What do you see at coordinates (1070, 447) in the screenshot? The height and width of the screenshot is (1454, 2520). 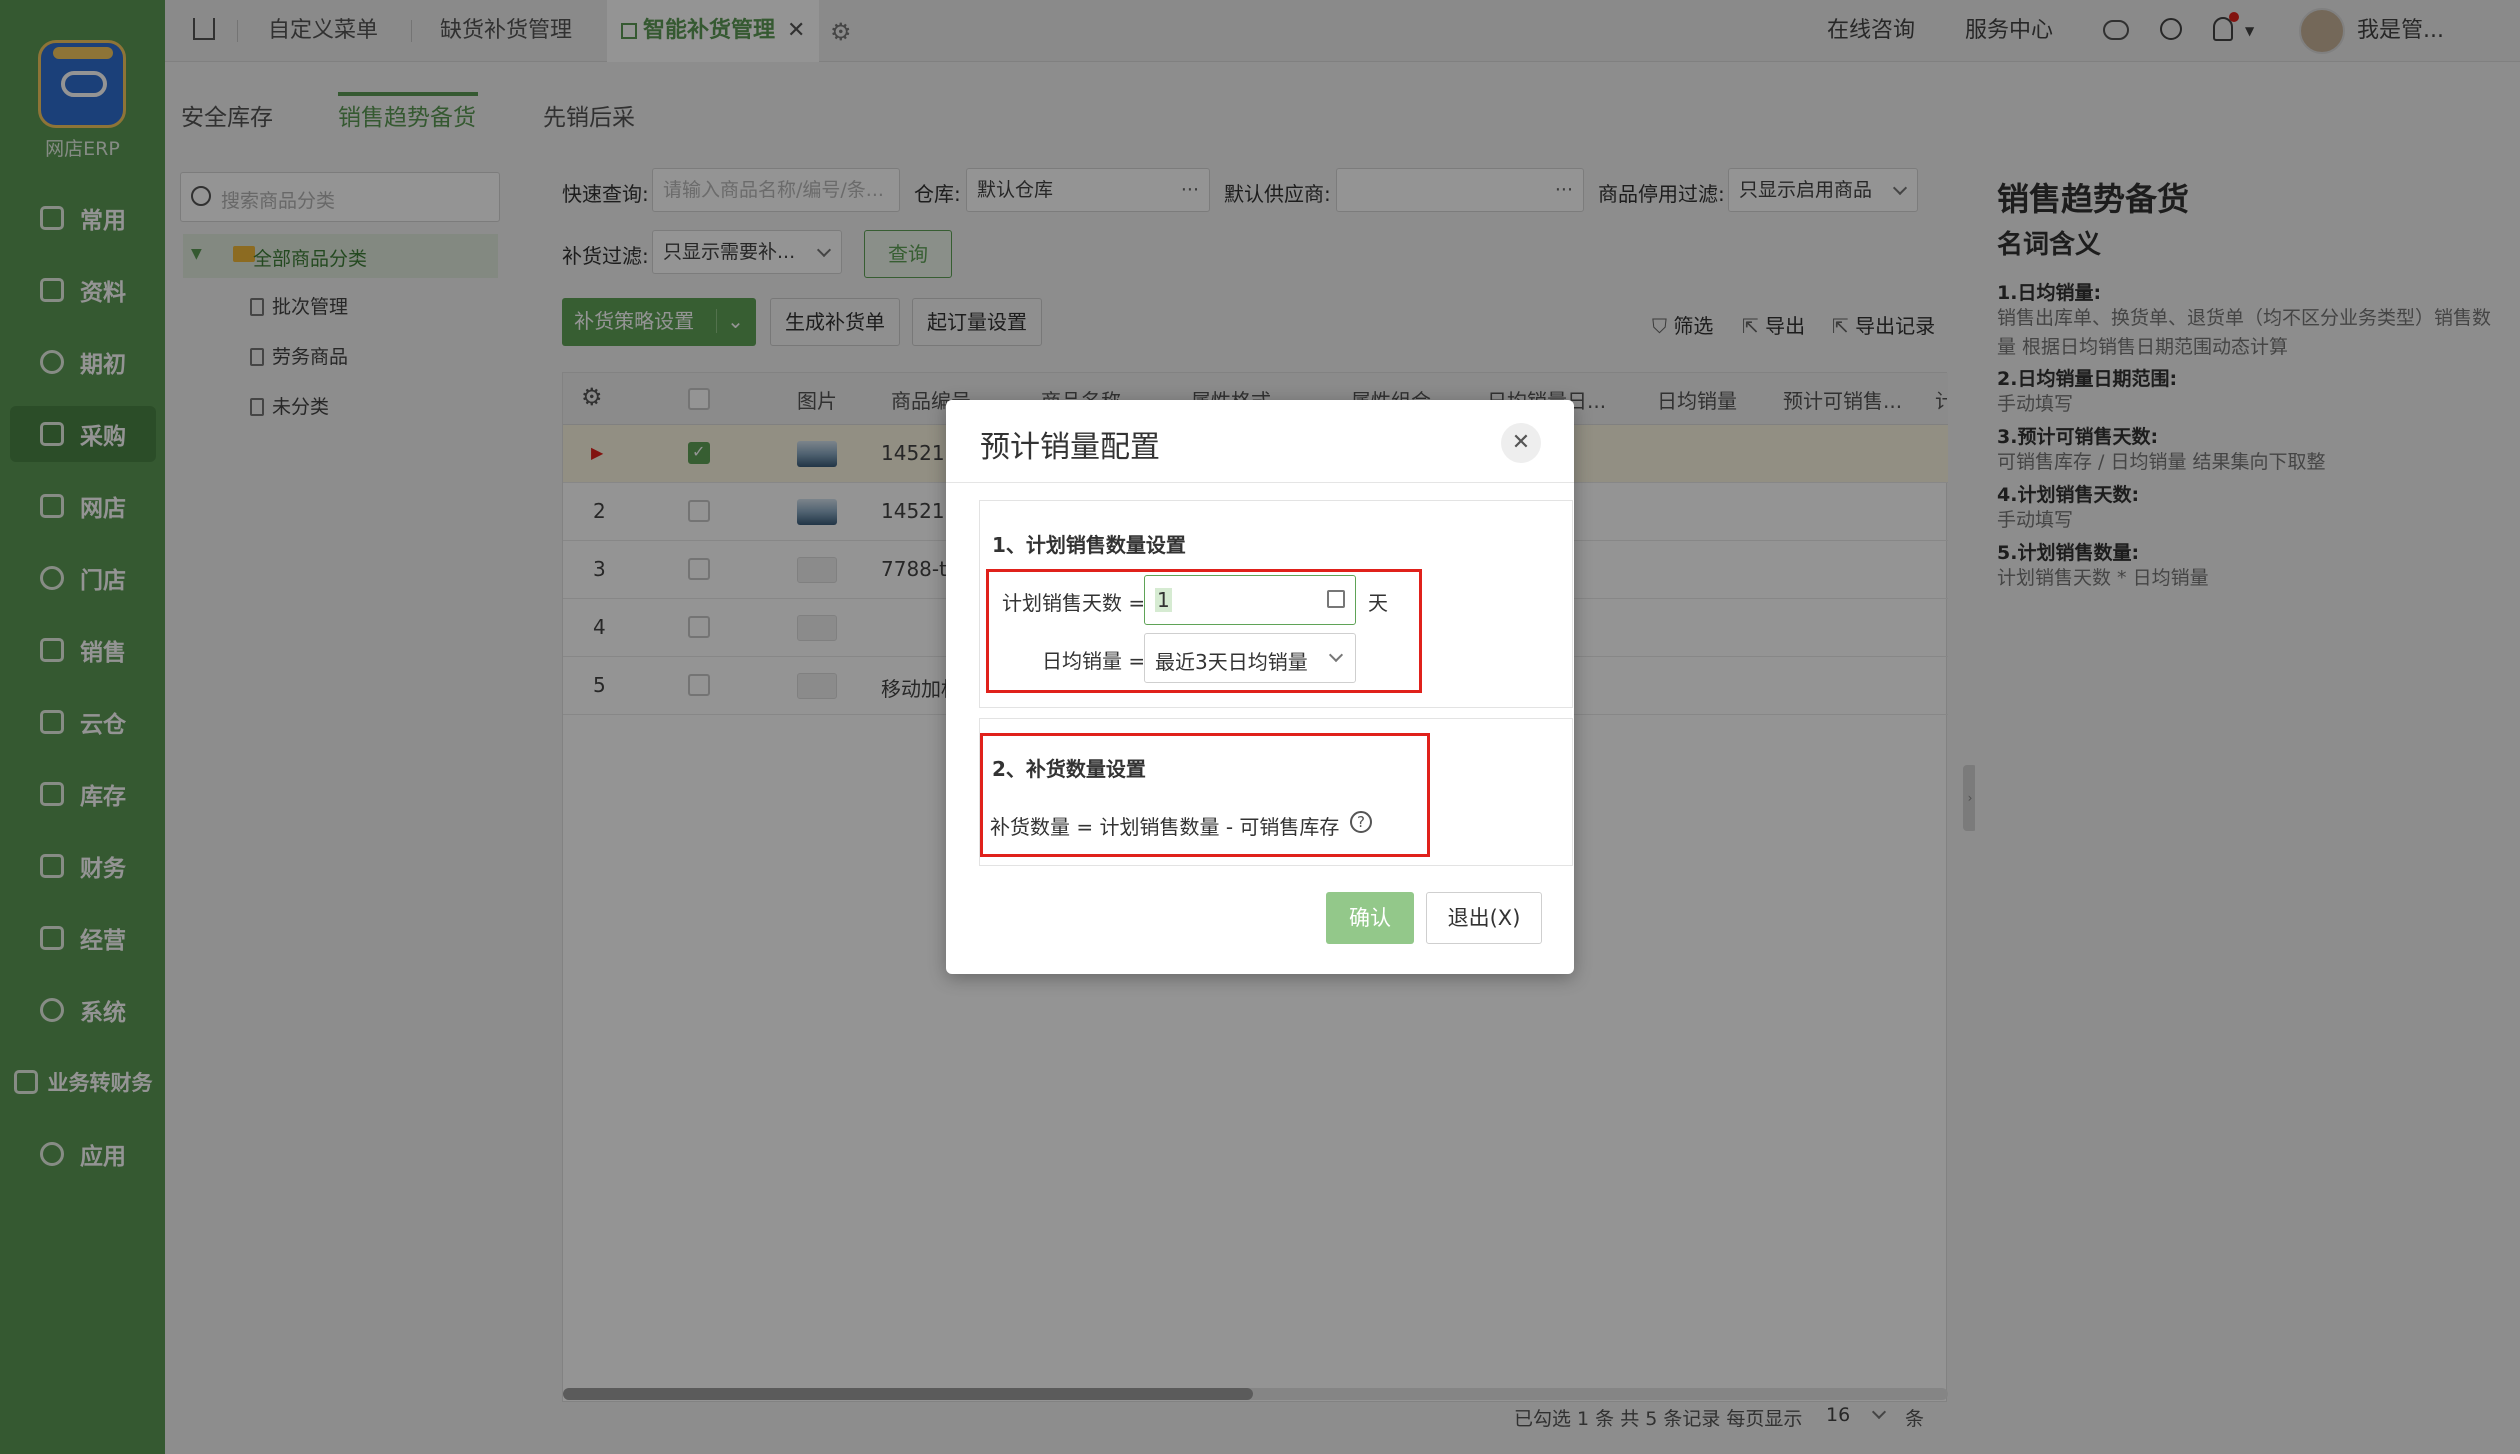 I see `dialog-title: 预计销量配置` at bounding box center [1070, 447].